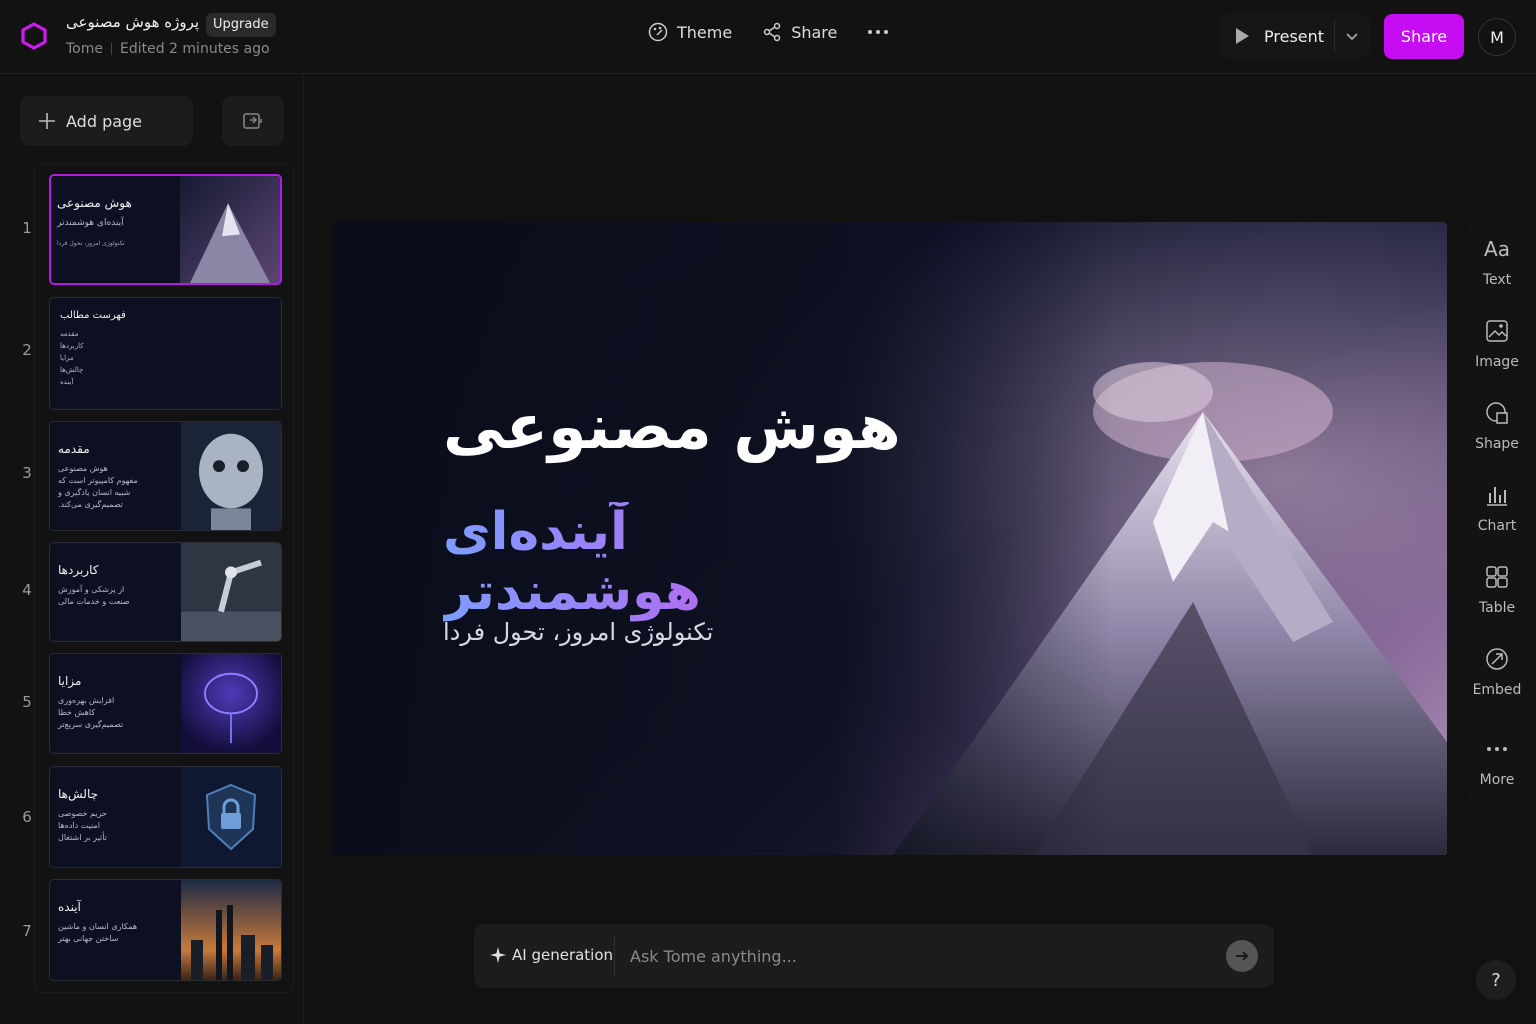  I want to click on thumbnail-line: تصمیم‌گیری سریع‌تر, so click(91, 724).